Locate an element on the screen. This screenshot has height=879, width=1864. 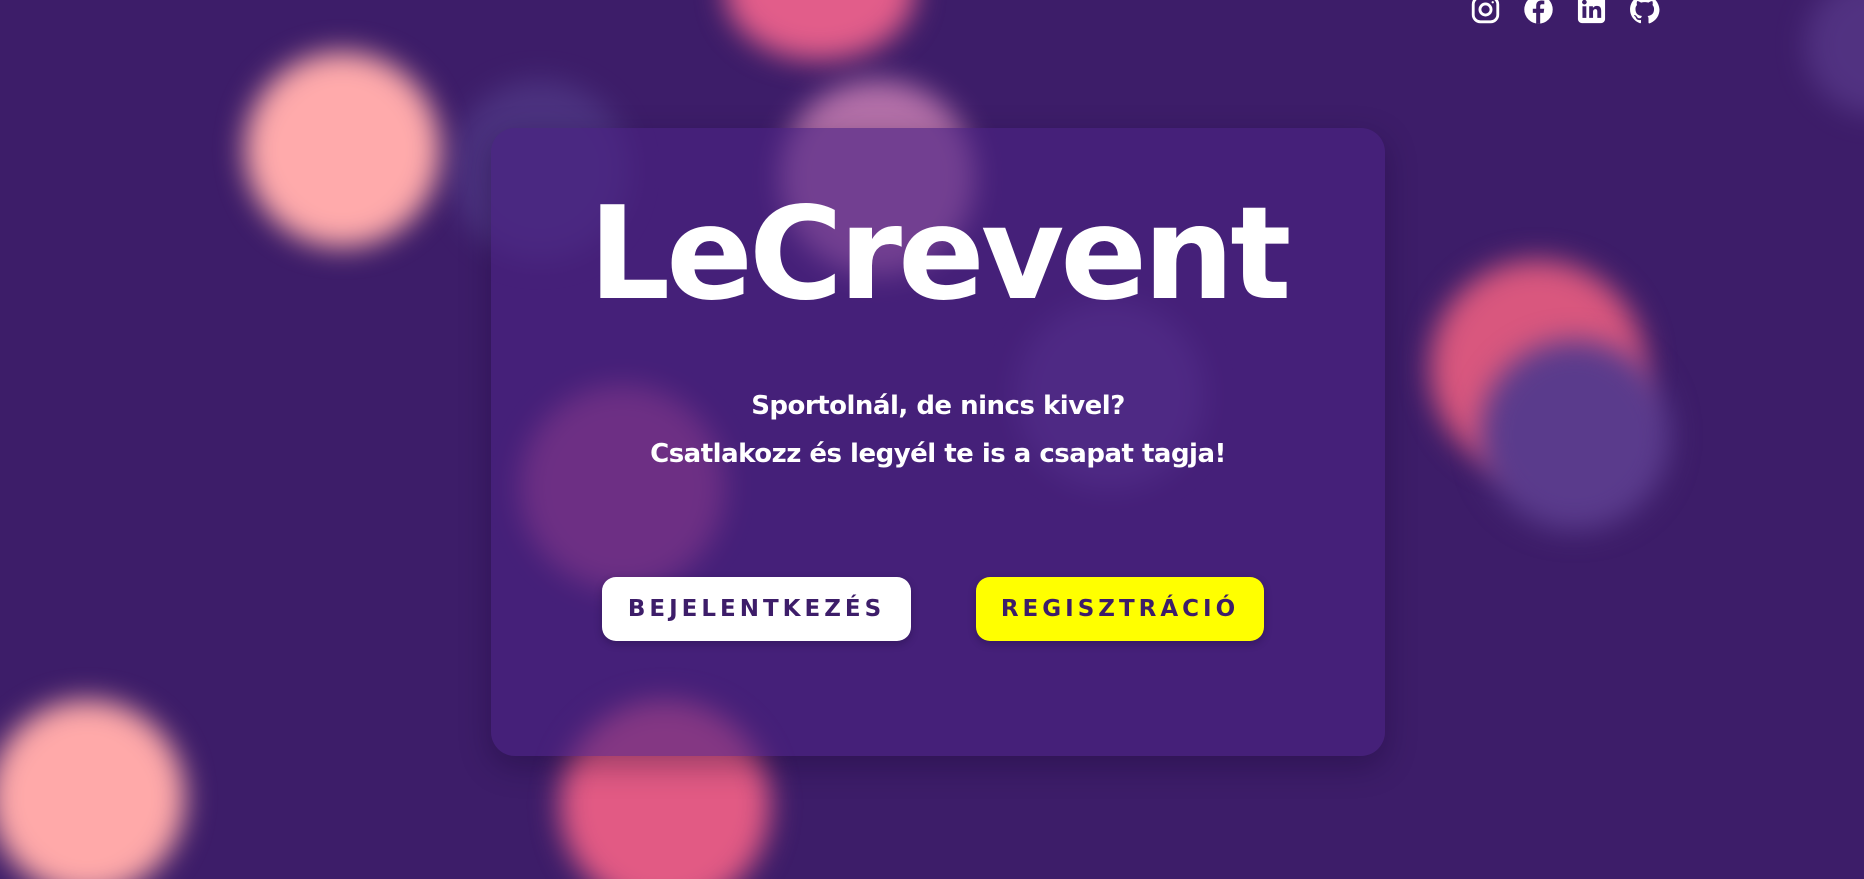
github-icon is located at coordinates (1644, 12).